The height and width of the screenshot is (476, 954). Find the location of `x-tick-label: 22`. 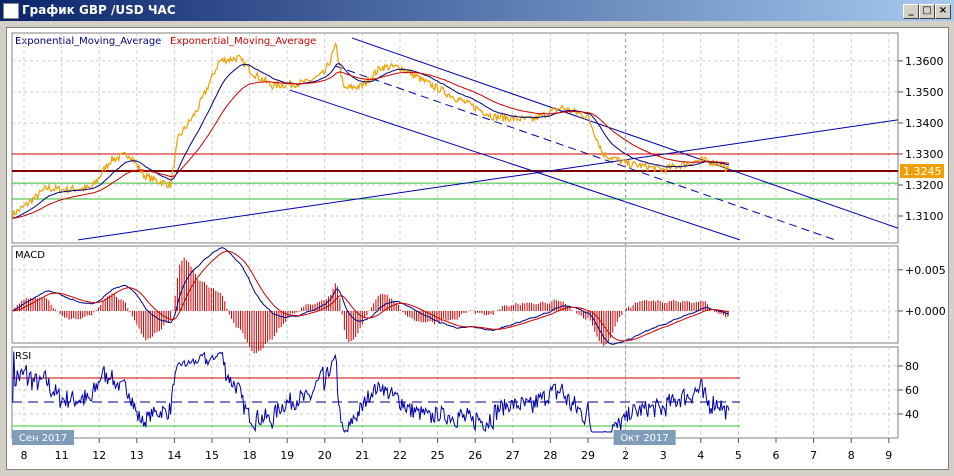

x-tick-label: 22 is located at coordinates (400, 455).